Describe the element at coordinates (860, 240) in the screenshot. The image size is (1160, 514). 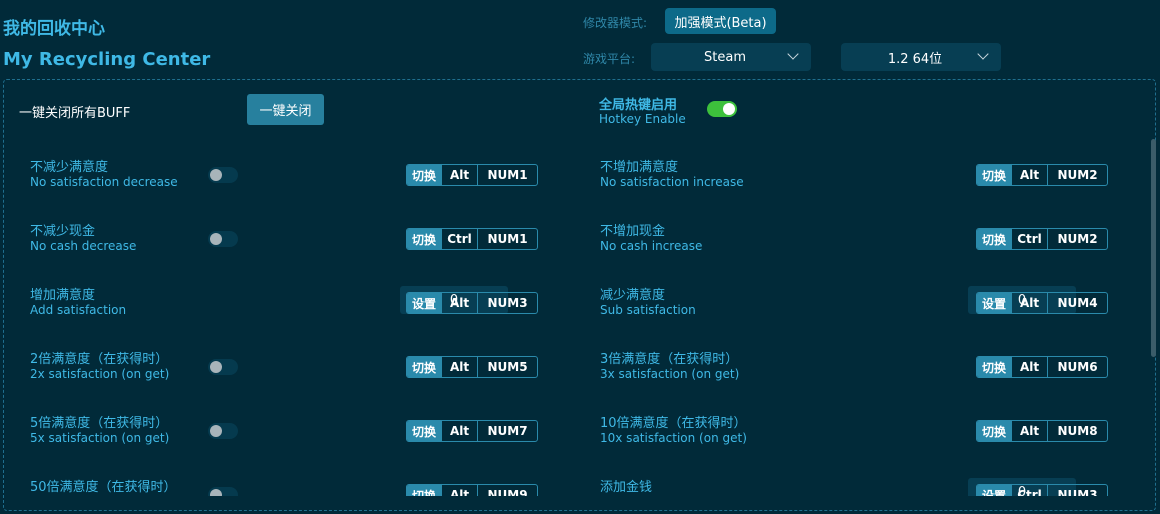
I see `cheat-row: 不增加现金 No cash increase 切换 Ctrl NUM2` at that location.